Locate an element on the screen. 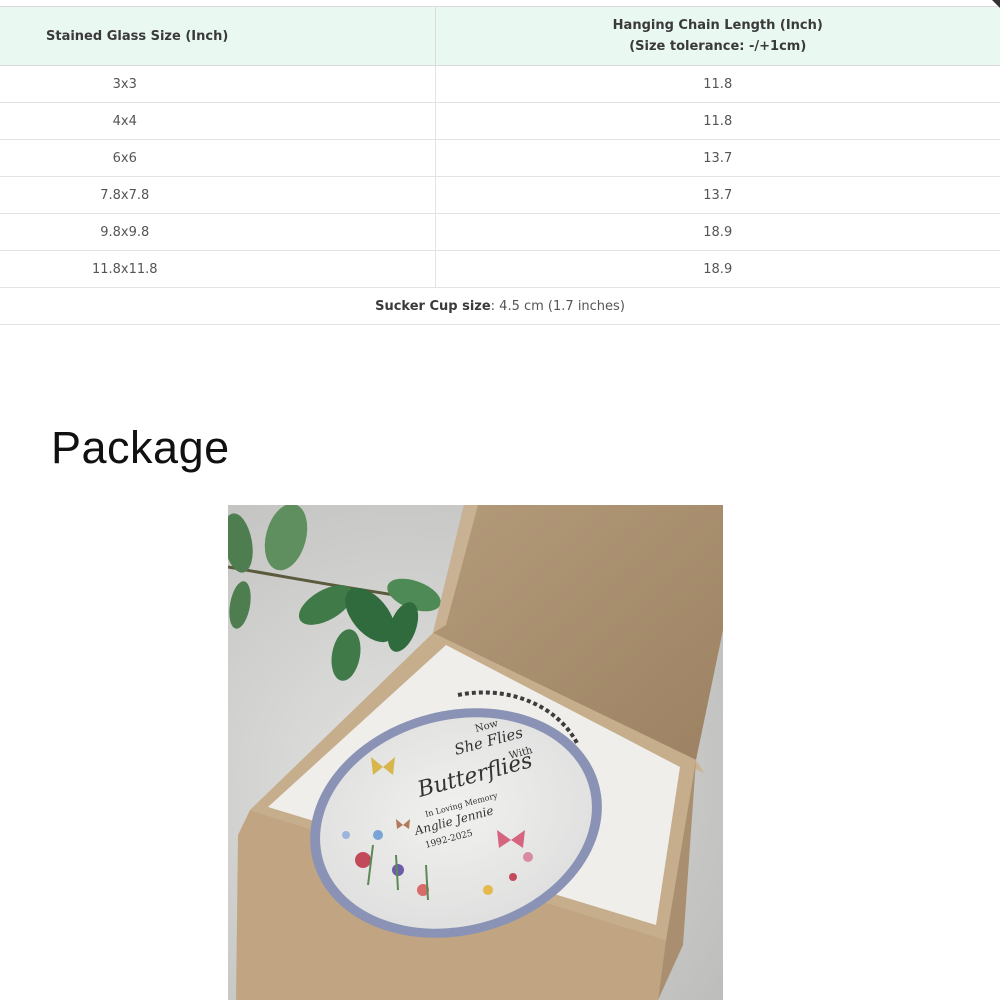  table-note-row: Sucker Cup size: 4.5 cm (1.7 inches) is located at coordinates (500, 306).